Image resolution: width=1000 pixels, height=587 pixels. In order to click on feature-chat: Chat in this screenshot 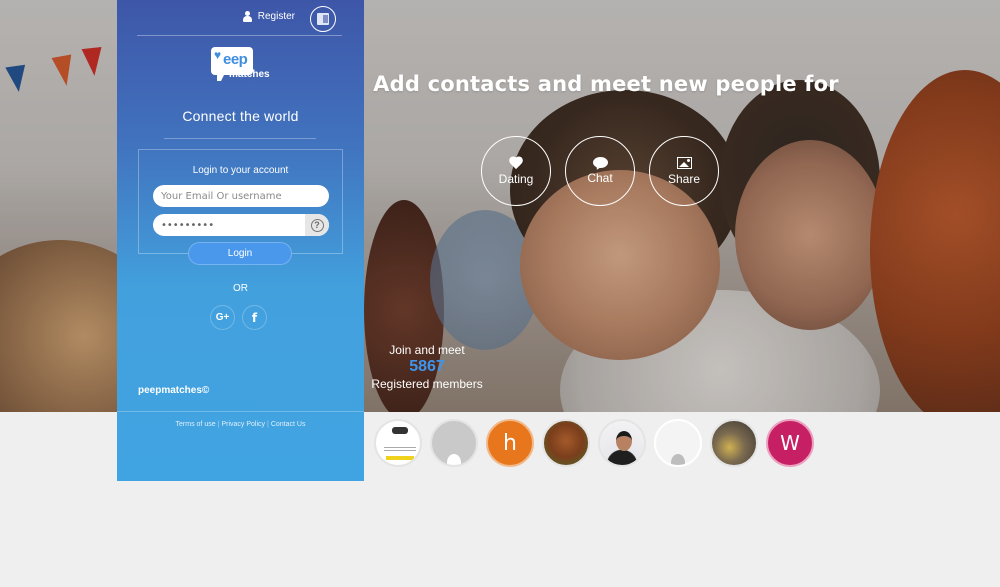, I will do `click(600, 171)`.